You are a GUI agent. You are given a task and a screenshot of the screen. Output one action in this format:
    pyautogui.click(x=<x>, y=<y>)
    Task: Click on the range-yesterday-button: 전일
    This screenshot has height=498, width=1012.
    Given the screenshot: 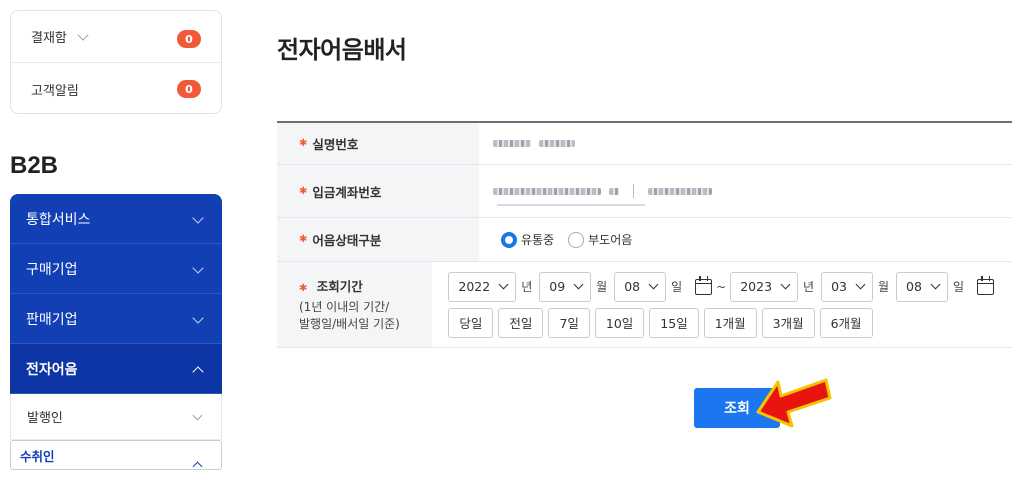 What is the action you would take?
    pyautogui.click(x=521, y=322)
    